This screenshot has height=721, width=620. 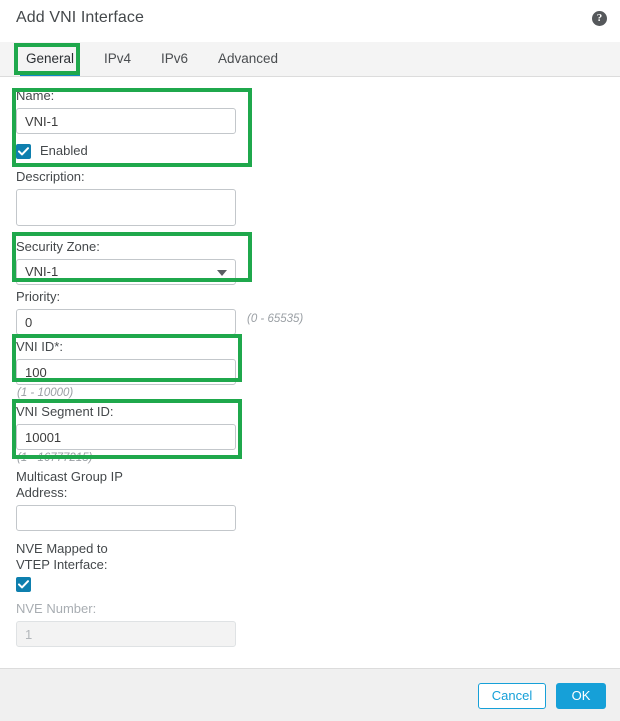 What do you see at coordinates (599, 18) in the screenshot?
I see `help-circle-icon: ?` at bounding box center [599, 18].